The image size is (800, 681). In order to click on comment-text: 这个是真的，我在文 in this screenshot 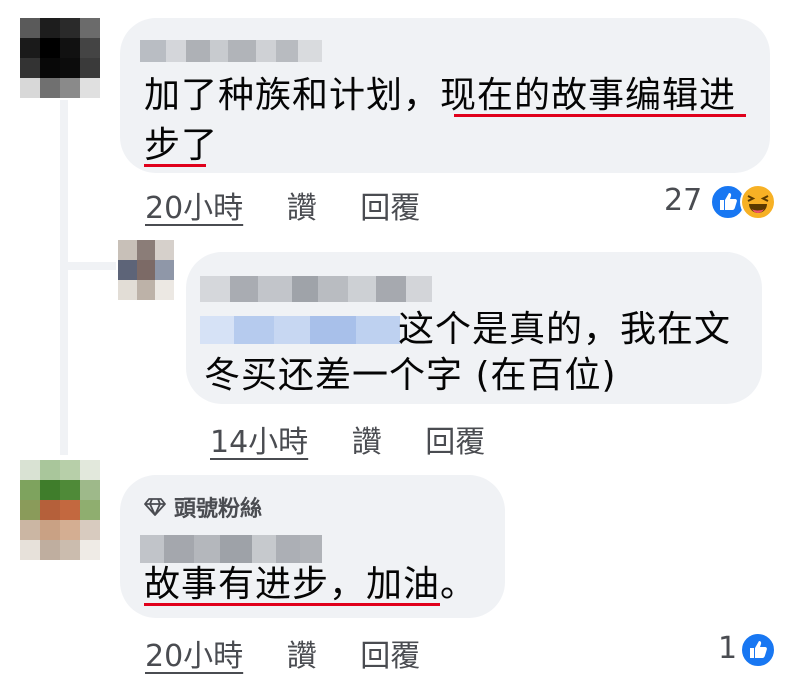, I will do `click(565, 329)`.